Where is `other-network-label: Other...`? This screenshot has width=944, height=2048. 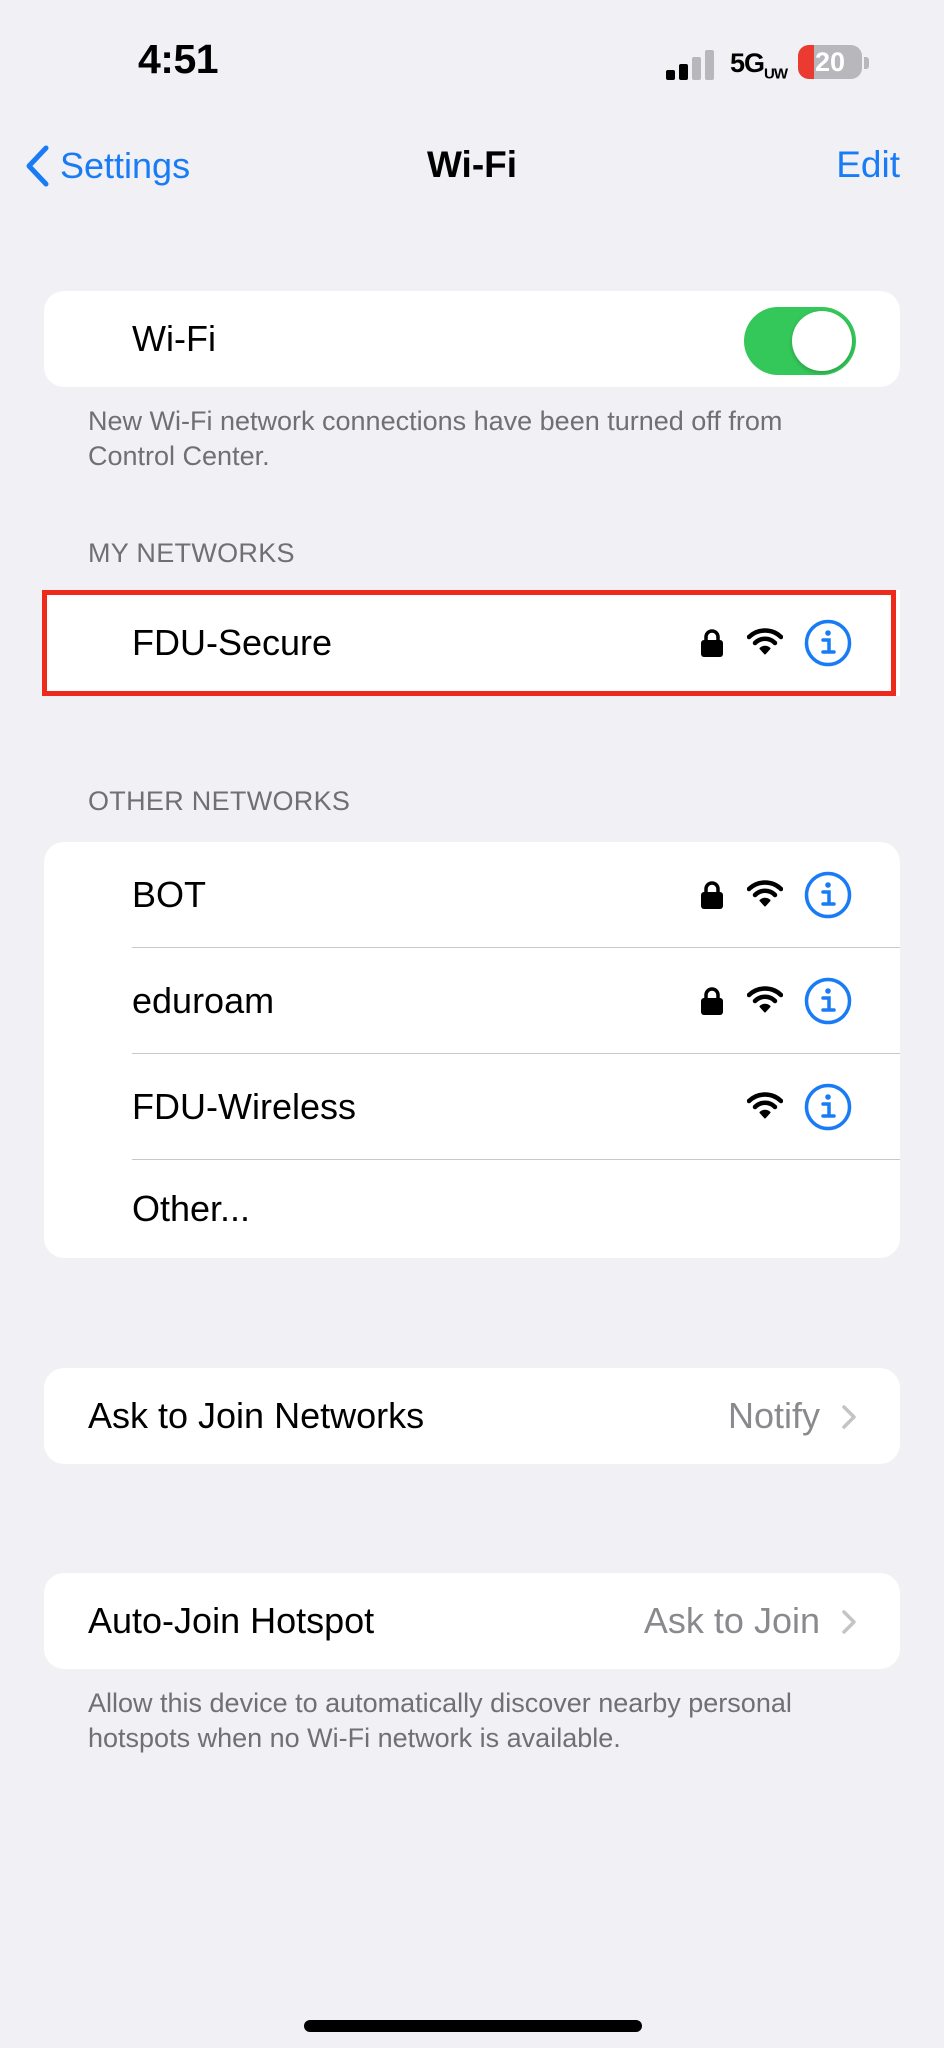
other-network-label: Other... is located at coordinates (191, 1208).